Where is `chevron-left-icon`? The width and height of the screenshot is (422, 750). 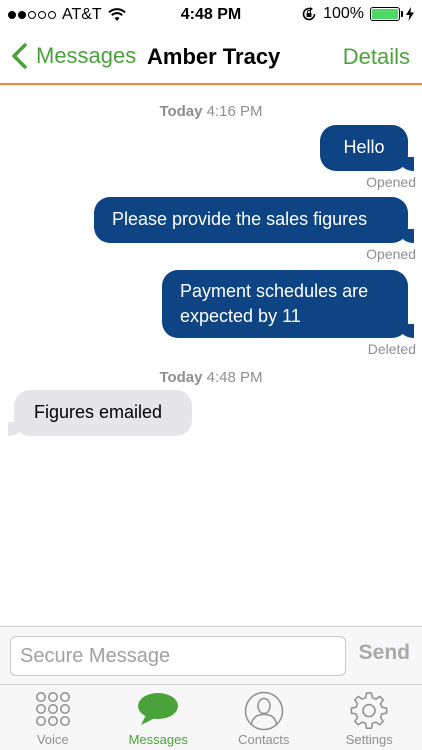
chevron-left-icon is located at coordinates (19, 56).